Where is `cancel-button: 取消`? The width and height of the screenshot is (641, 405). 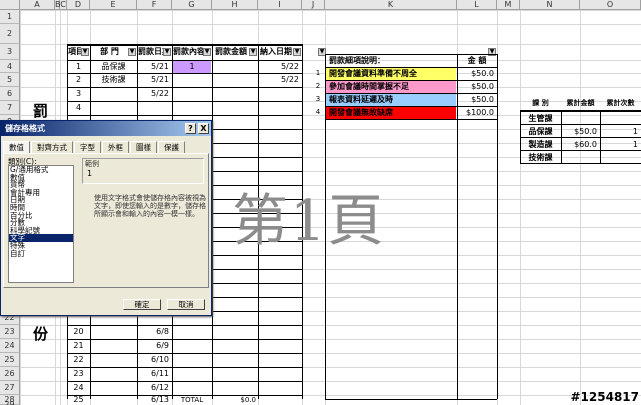 cancel-button: 取消 is located at coordinates (186, 304).